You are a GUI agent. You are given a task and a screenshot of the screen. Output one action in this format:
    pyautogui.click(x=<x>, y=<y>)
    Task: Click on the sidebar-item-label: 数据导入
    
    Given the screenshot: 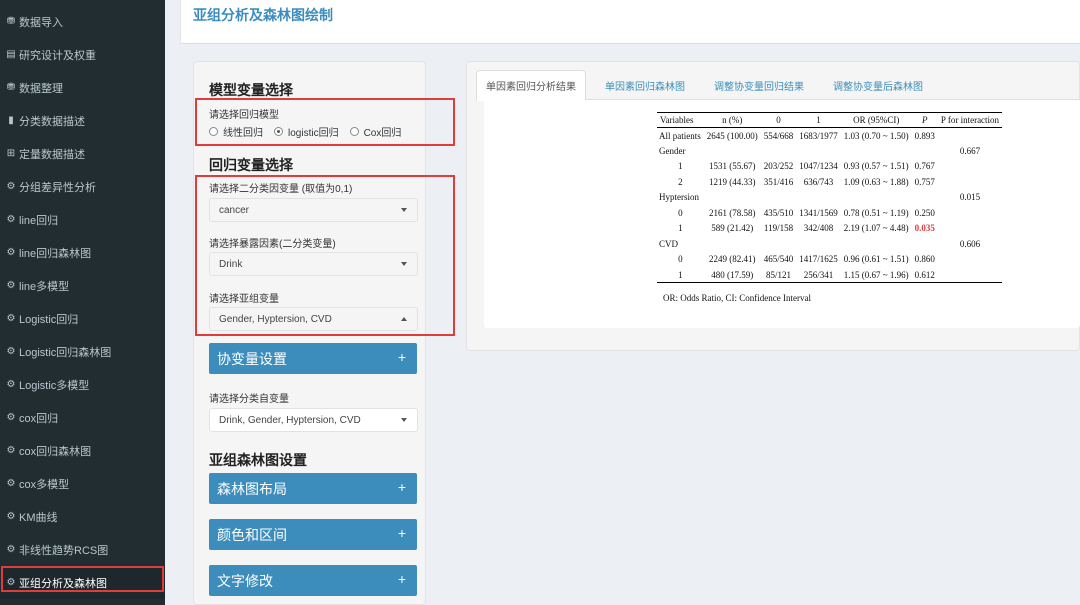 What is the action you would take?
    pyautogui.click(x=41, y=22)
    